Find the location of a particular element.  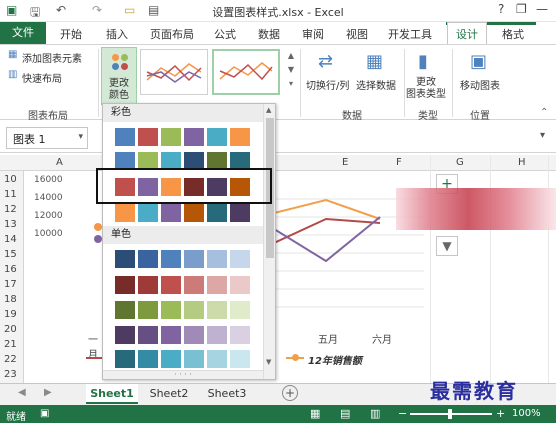

row-header: 17 is located at coordinates (10, 284).